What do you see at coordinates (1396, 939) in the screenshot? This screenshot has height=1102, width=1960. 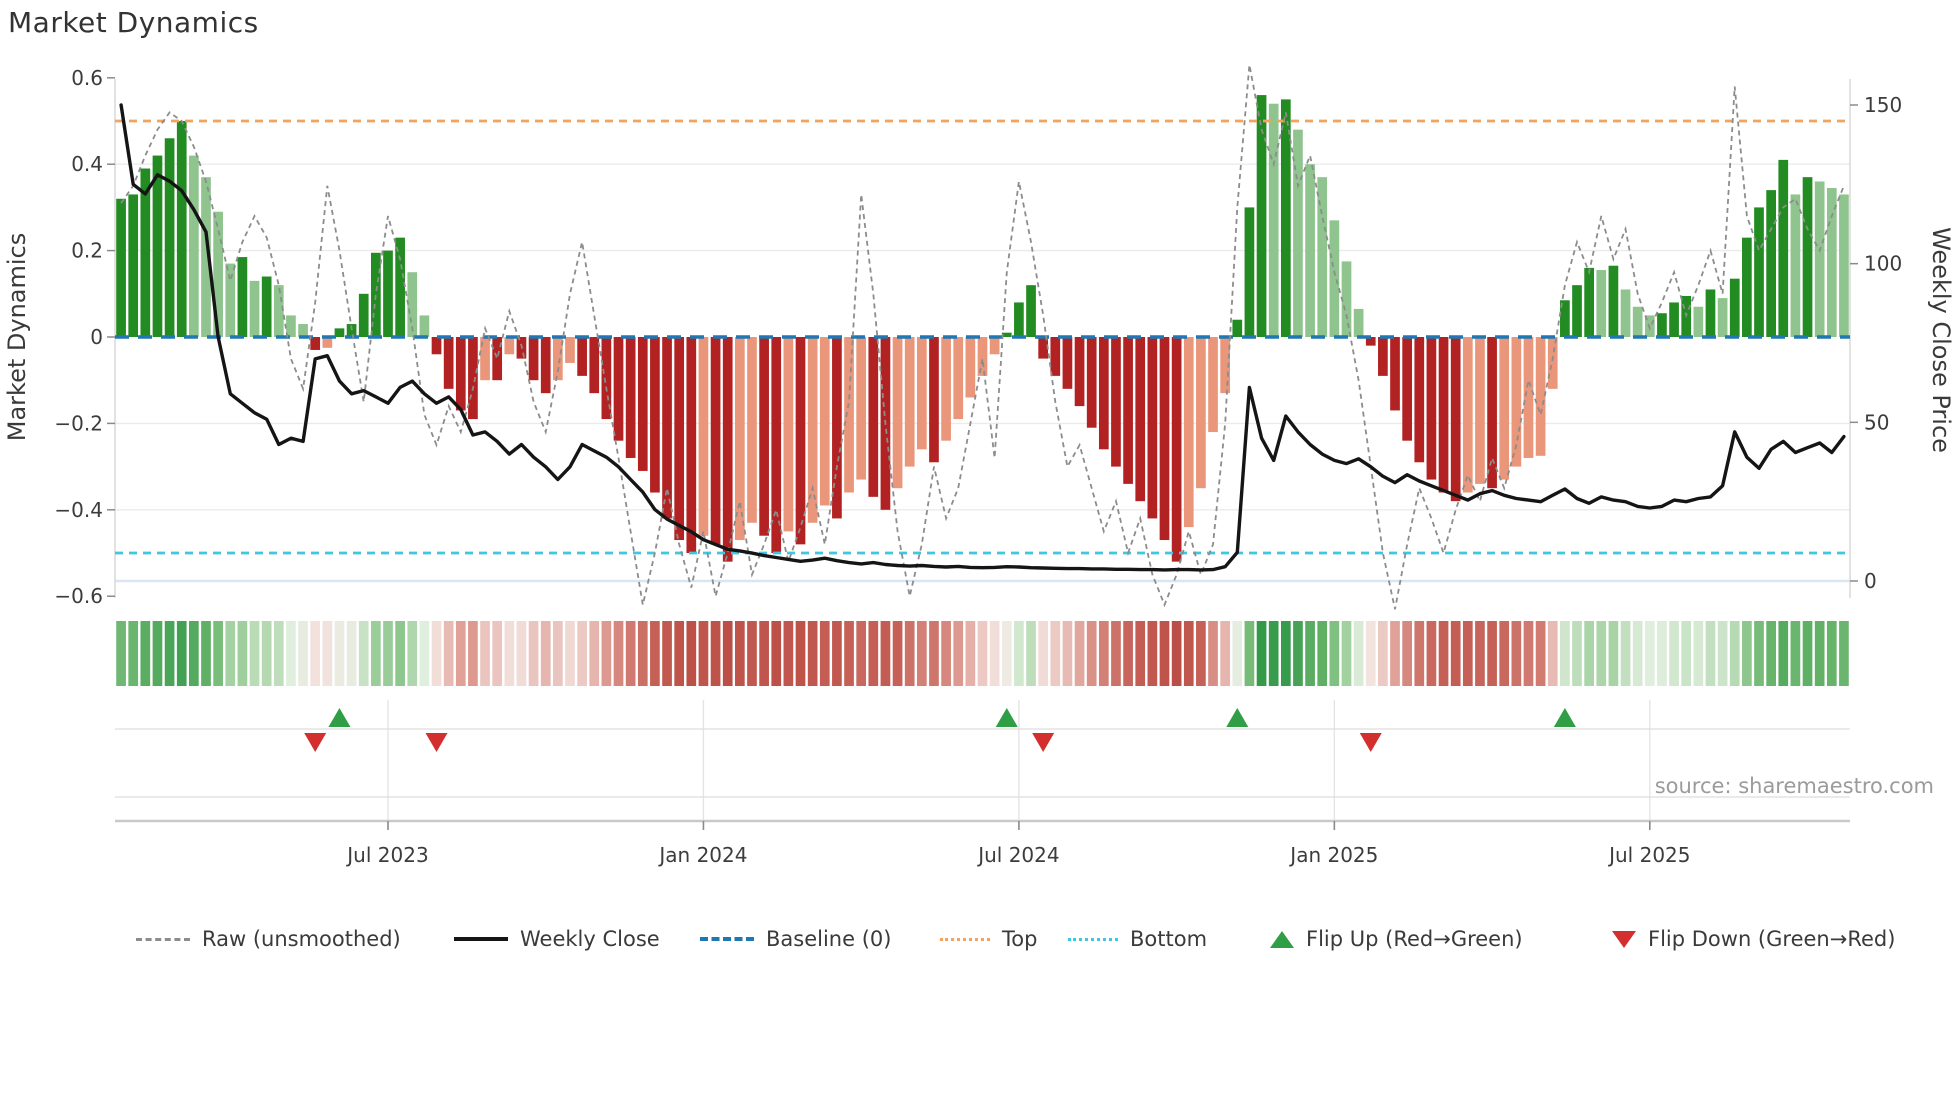 I see `legend-item-flip-up: Flip Up (Red→Green)` at bounding box center [1396, 939].